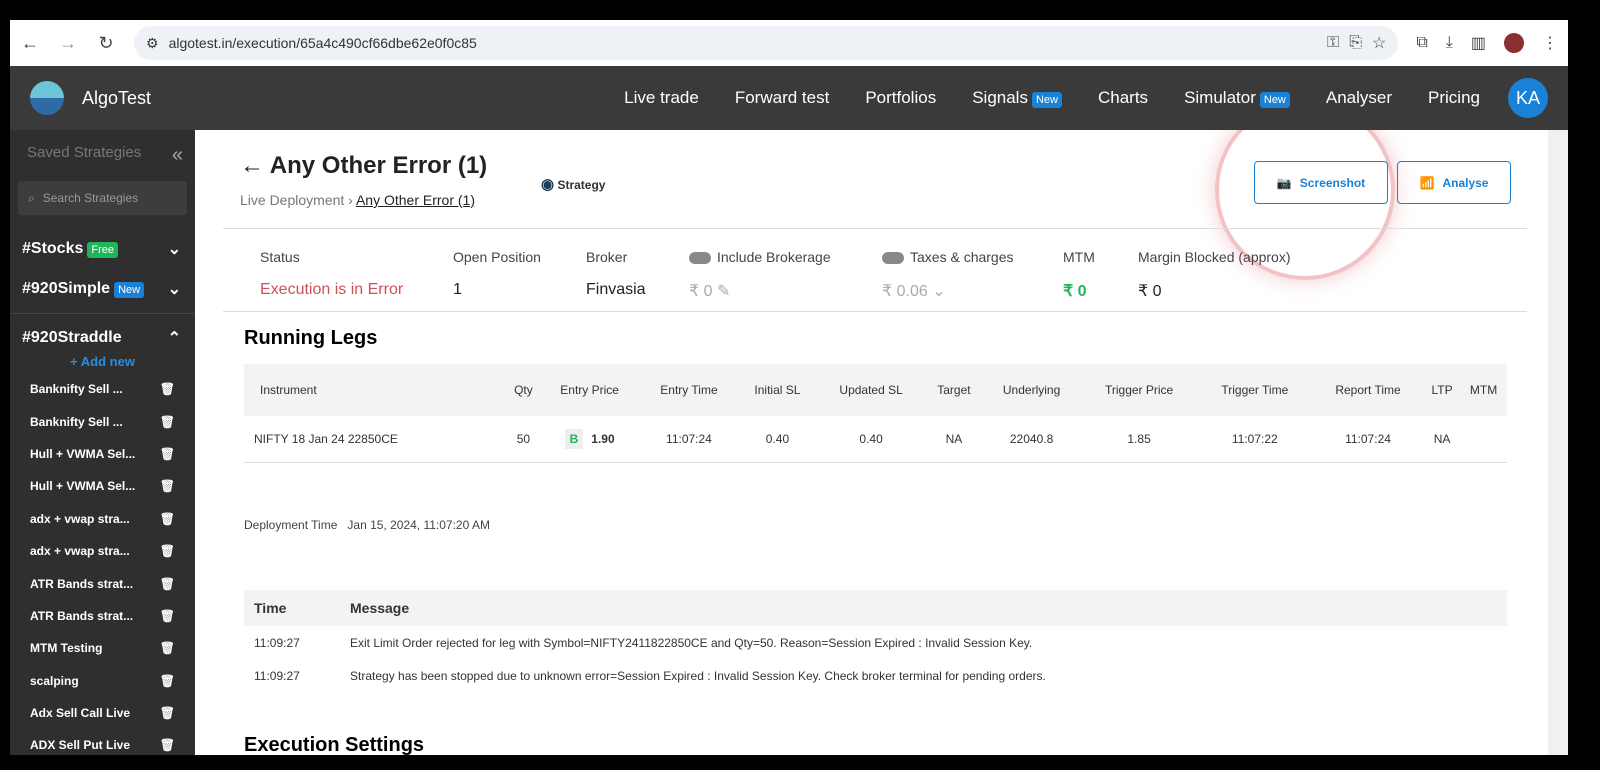 Image resolution: width=1600 pixels, height=770 pixels. Describe the element at coordinates (1478, 43) in the screenshot. I see `sidepanel-icon: ▥` at that location.